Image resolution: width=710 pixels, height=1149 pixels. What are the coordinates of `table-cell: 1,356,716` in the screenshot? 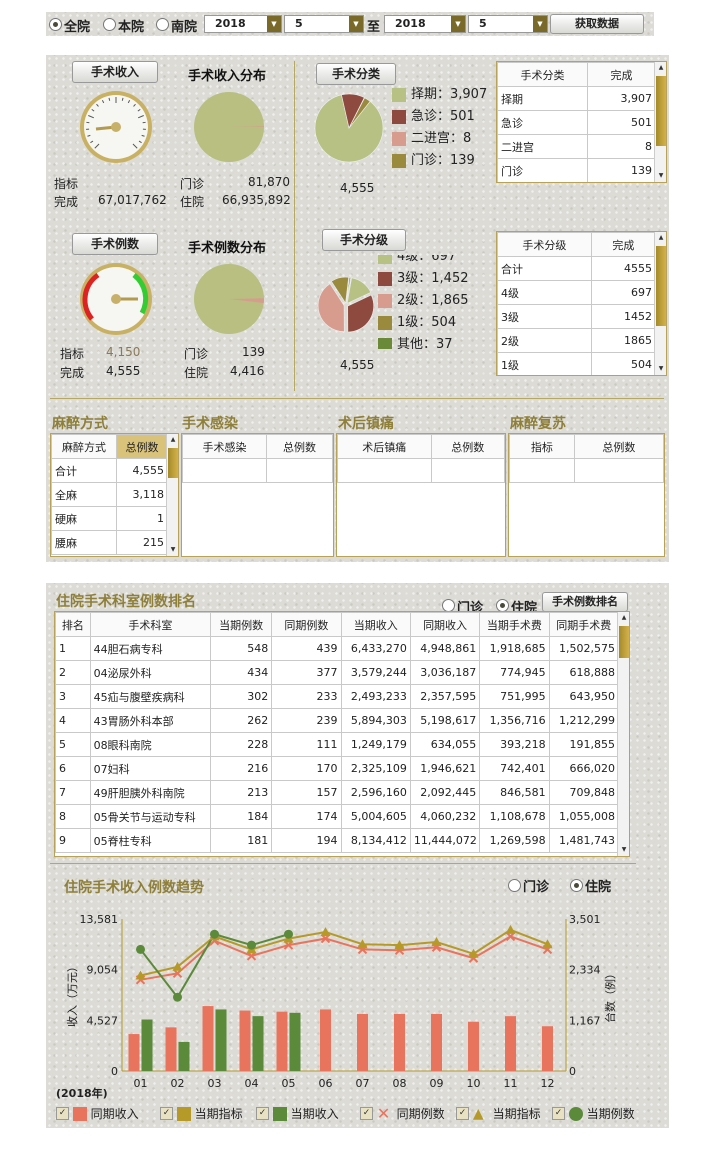 It's located at (514, 720).